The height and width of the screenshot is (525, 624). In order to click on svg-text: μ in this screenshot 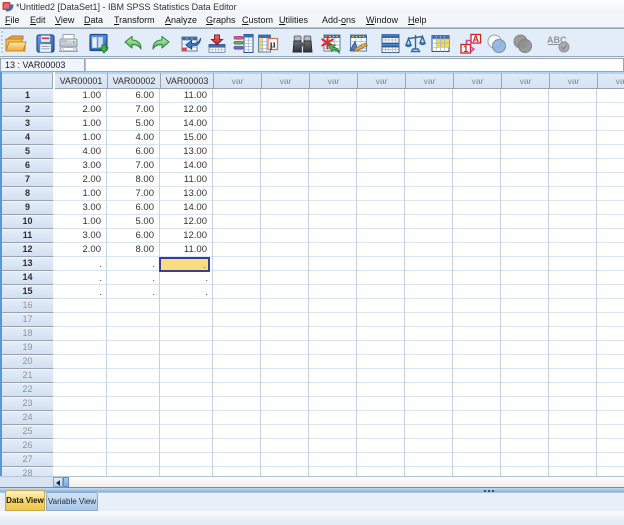, I will do `click(273, 45)`.